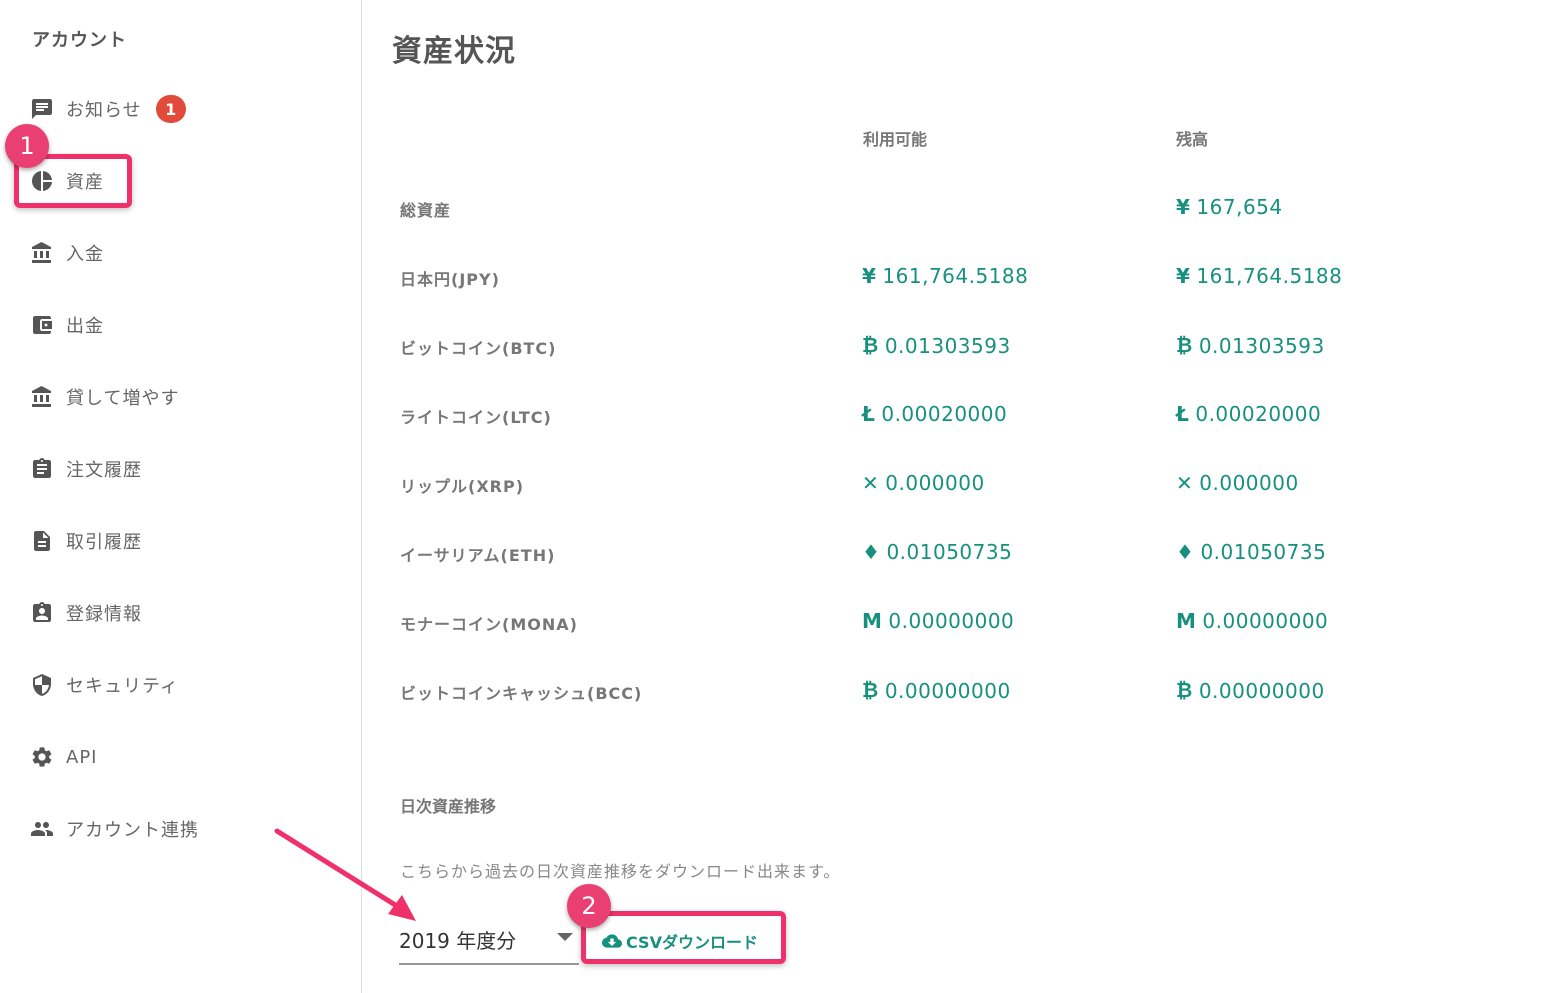 The image size is (1563, 993). Describe the element at coordinates (620, 871) in the screenshot. I see `daily-assets-description: こちらから過去の日次資産推移をダウンロード出来ます。` at that location.